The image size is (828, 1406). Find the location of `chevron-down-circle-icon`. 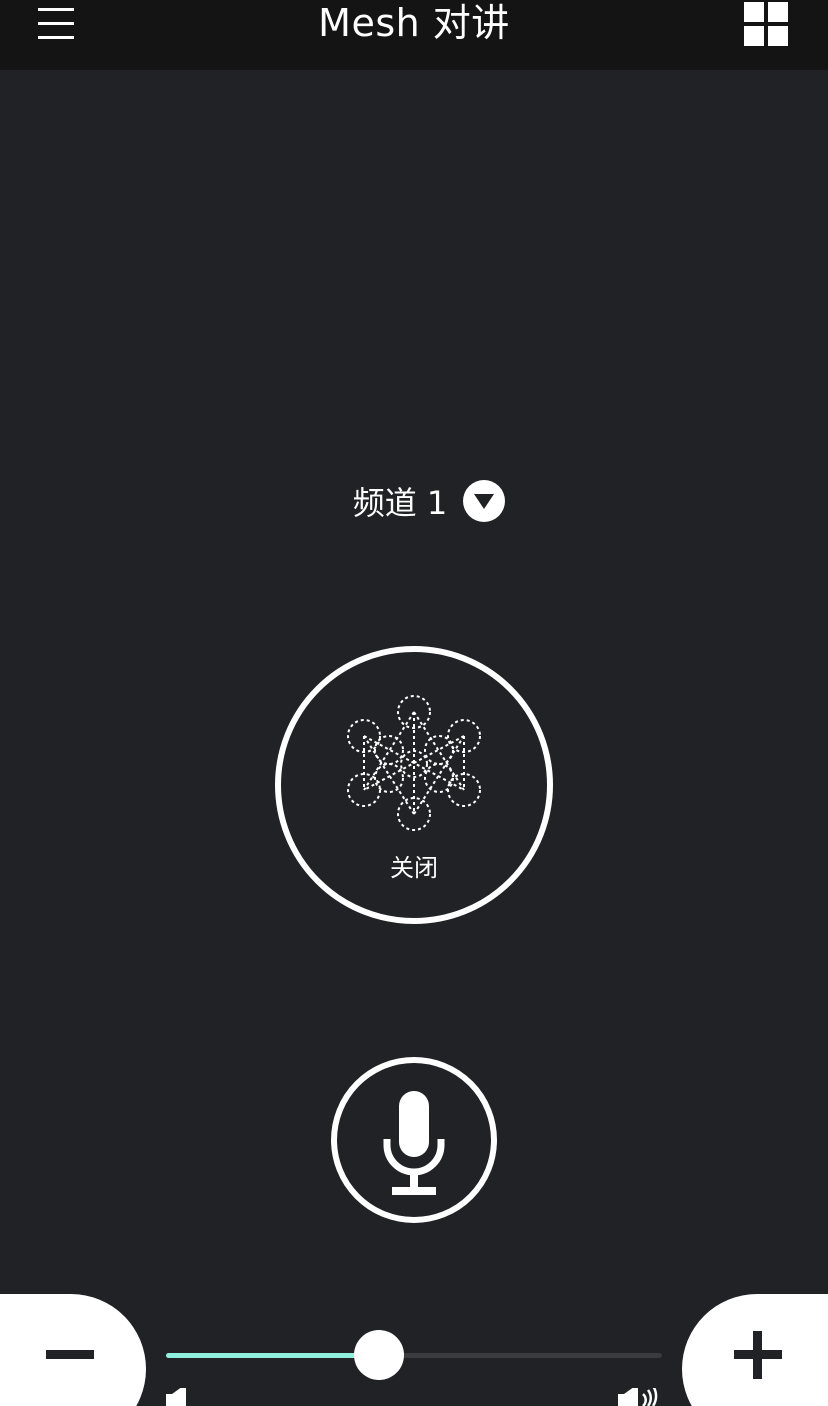

chevron-down-circle-icon is located at coordinates (484, 501).